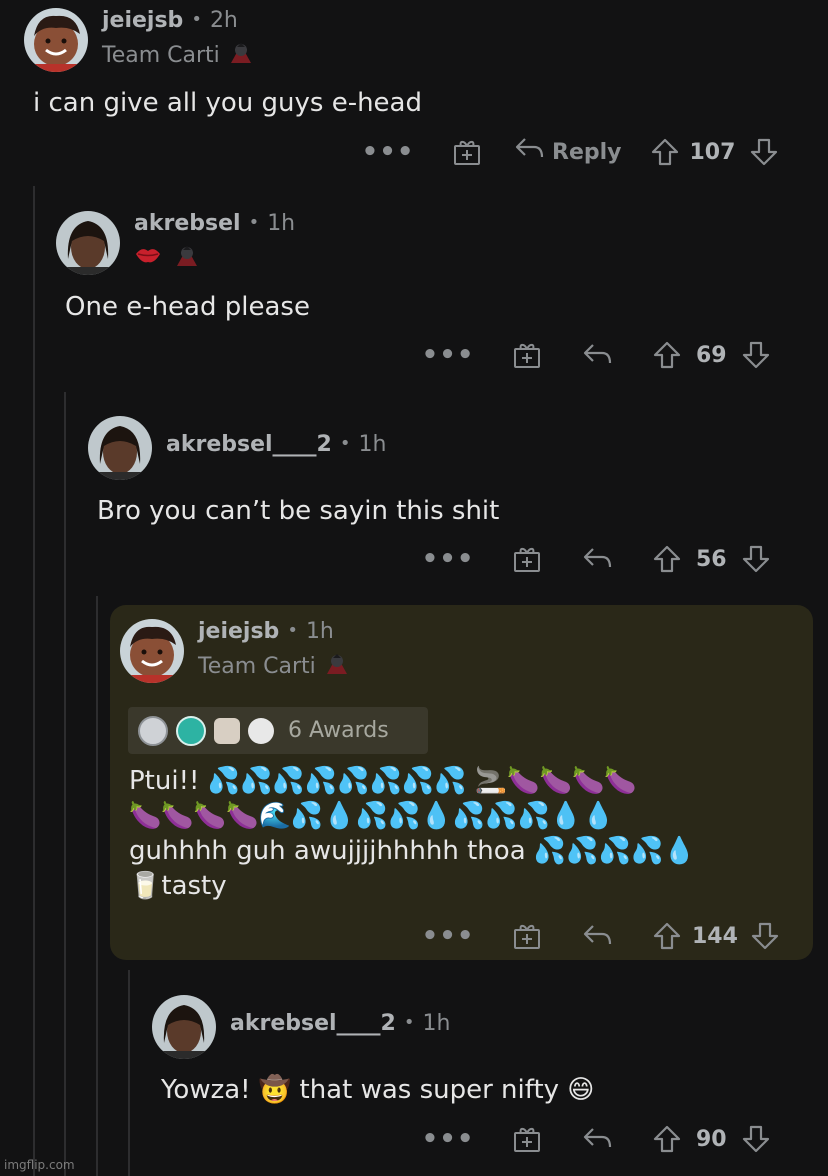  I want to click on comment-body: Bro you can’t be sayin this shit, so click(298, 511).